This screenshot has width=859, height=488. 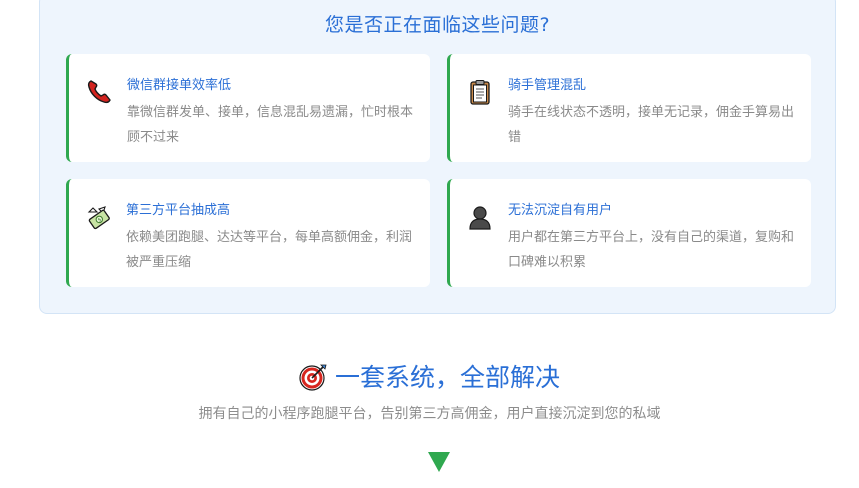 I want to click on solution-title: 一套系统，全部解决, so click(x=447, y=377).